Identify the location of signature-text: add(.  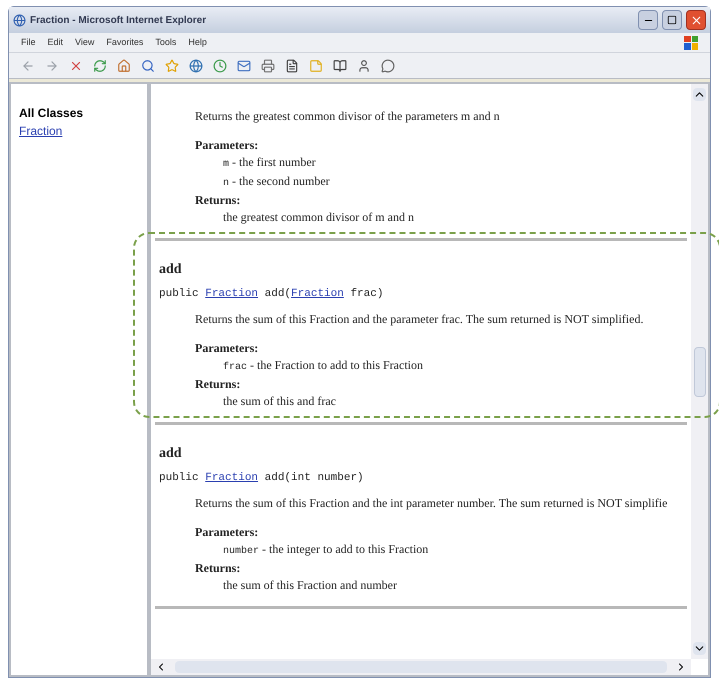
(278, 294).